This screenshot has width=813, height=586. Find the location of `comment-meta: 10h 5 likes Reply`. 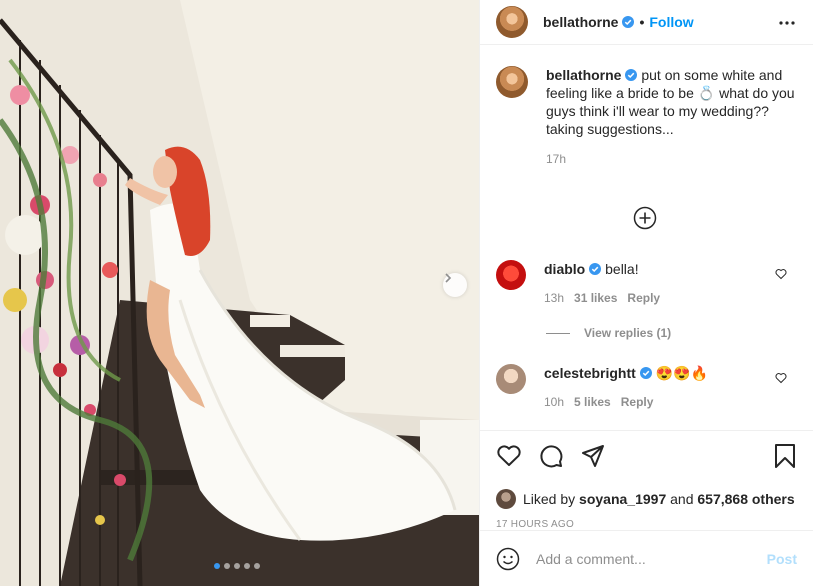

comment-meta: 10h 5 likes Reply is located at coordinates (626, 402).